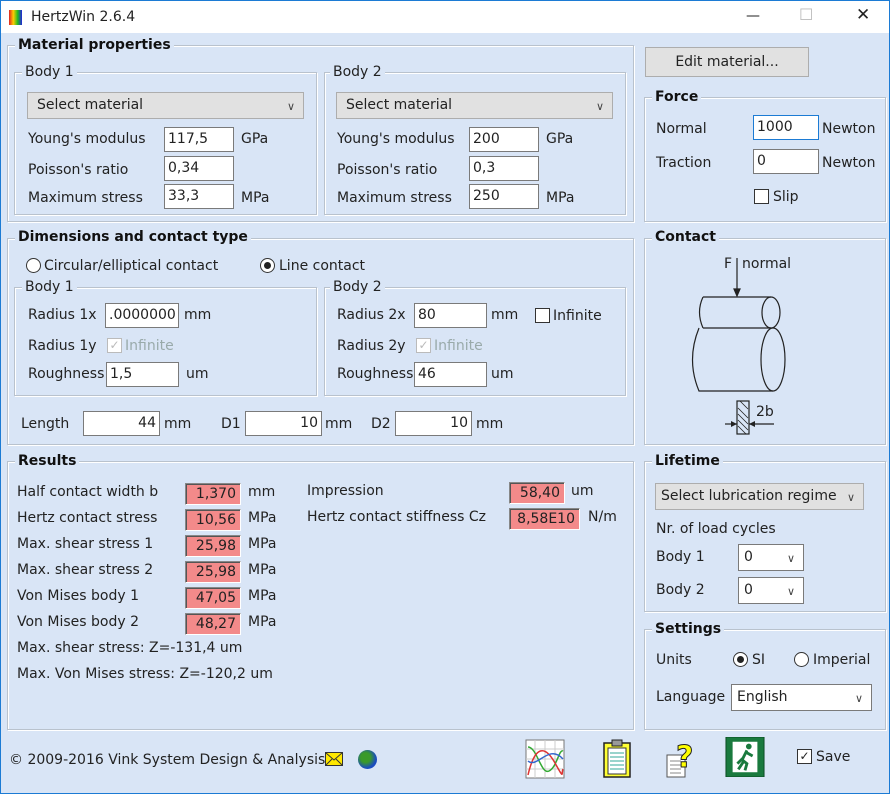 Image resolution: width=890 pixels, height=794 pixels. What do you see at coordinates (680, 590) in the screenshot?
I see `lifetime-body2-label: Body 2` at bounding box center [680, 590].